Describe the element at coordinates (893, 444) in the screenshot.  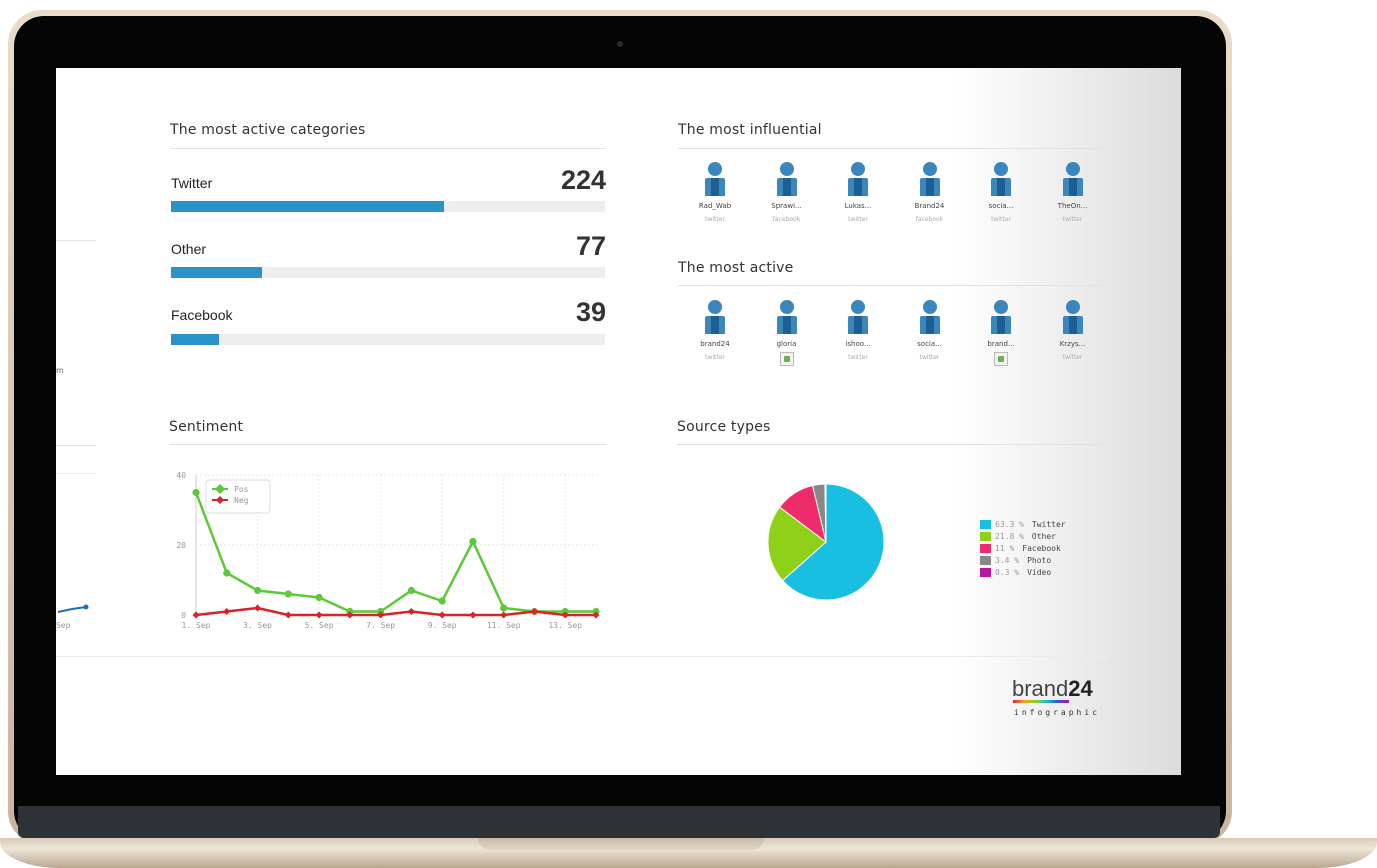
I see `source-types-divider` at that location.